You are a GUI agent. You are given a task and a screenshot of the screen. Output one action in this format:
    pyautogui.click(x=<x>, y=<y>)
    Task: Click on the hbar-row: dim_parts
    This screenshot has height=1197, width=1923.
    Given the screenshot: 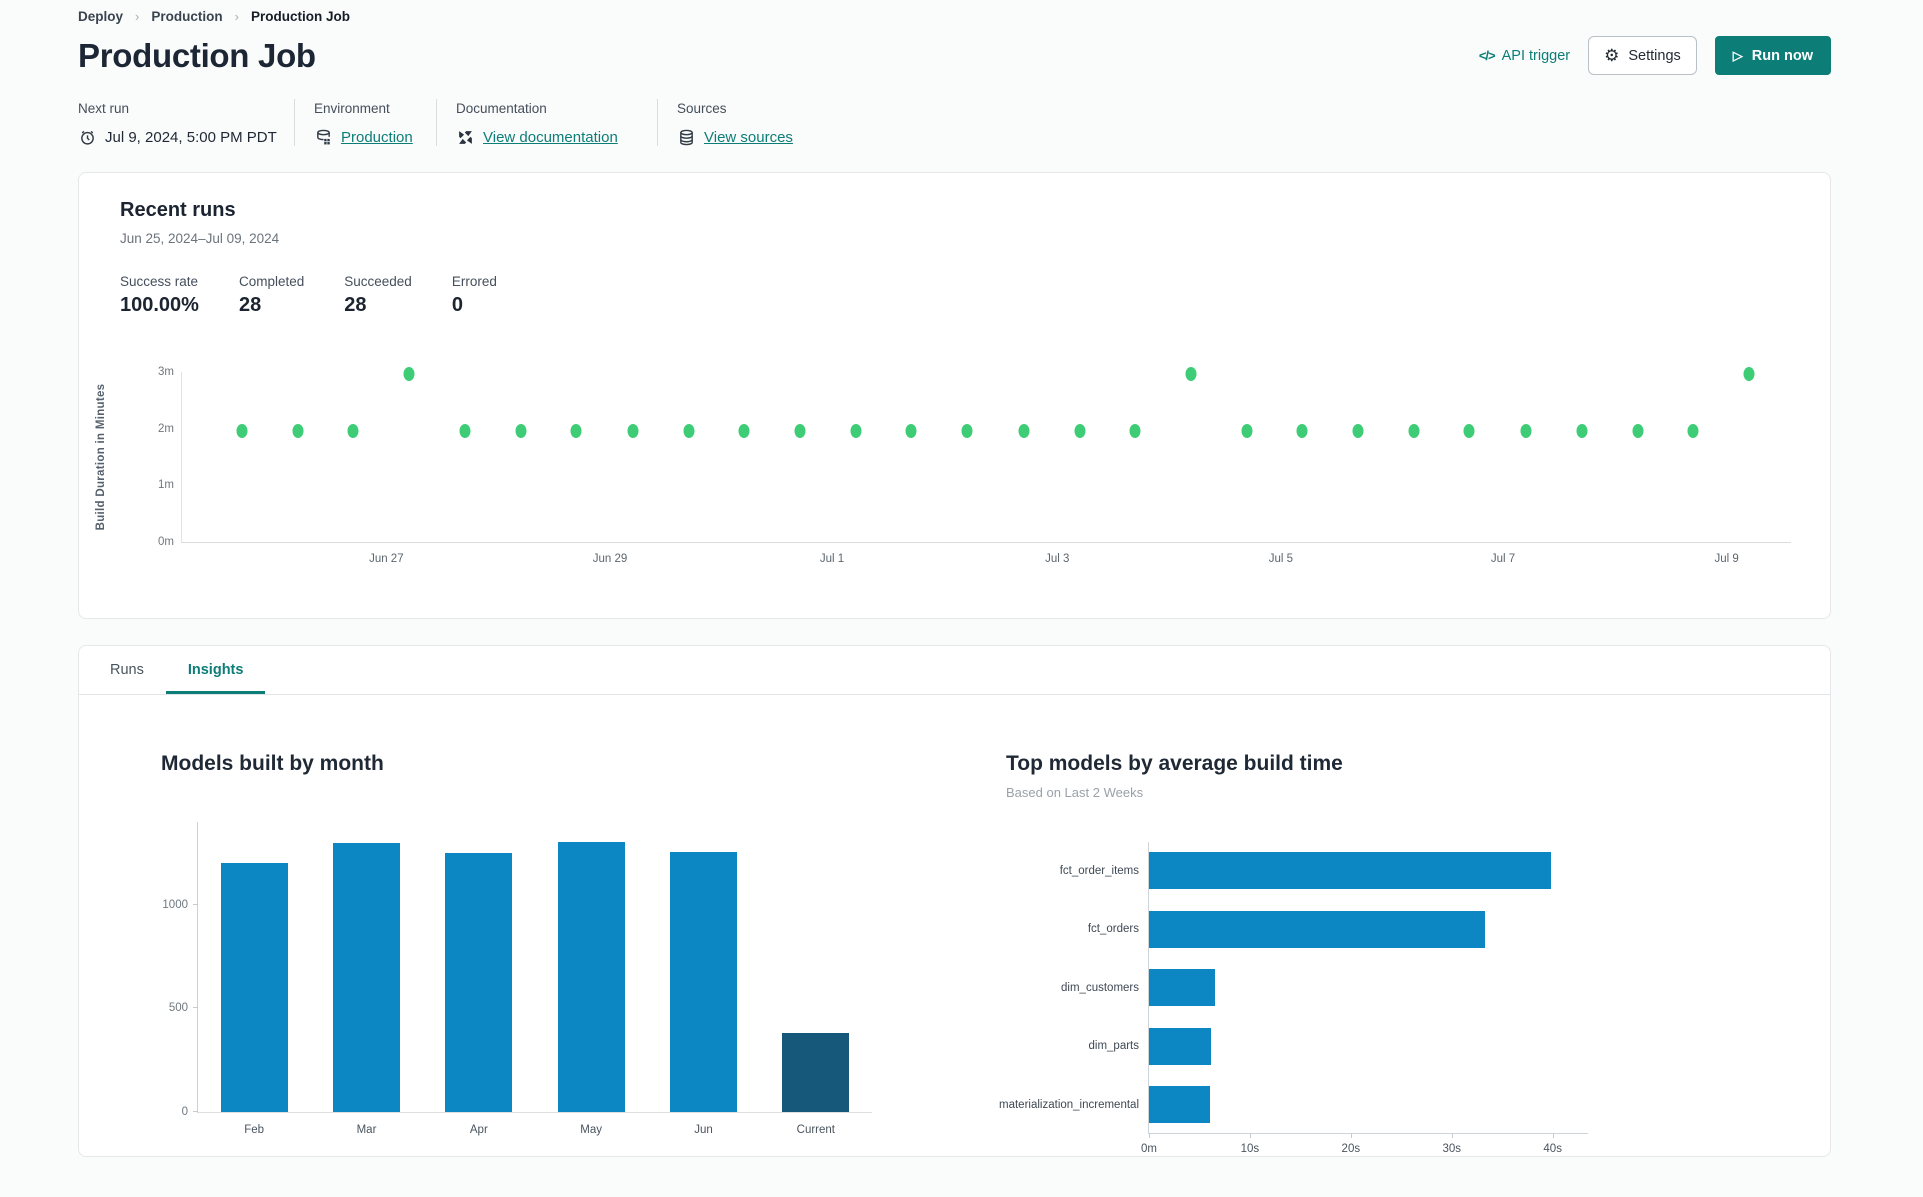 What is the action you would take?
    pyautogui.click(x=1338, y=1046)
    